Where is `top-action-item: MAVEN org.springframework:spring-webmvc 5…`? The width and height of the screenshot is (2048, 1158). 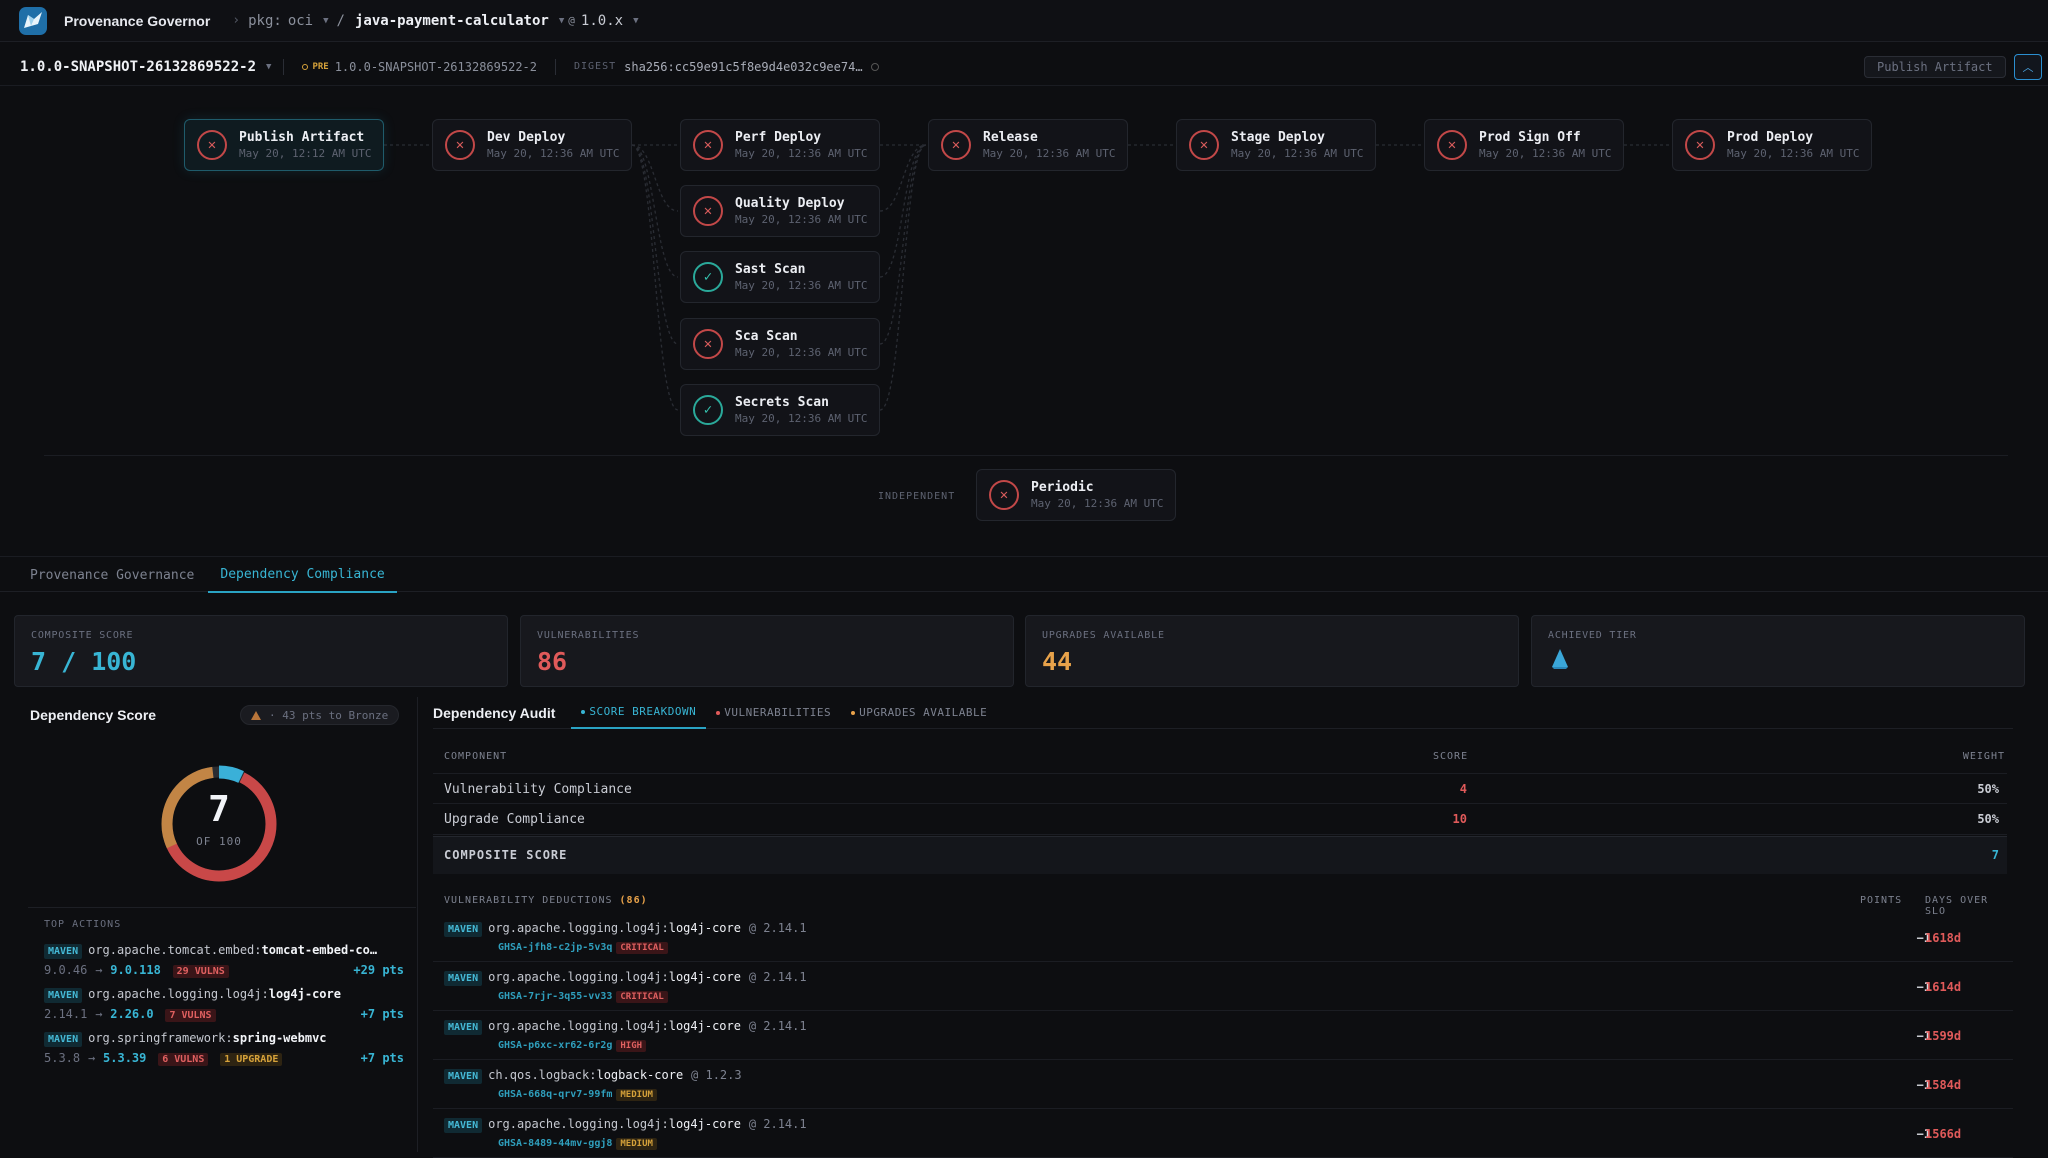
top-action-item: MAVEN org.springframework:spring-webmvc 5… is located at coordinates (224, 1051).